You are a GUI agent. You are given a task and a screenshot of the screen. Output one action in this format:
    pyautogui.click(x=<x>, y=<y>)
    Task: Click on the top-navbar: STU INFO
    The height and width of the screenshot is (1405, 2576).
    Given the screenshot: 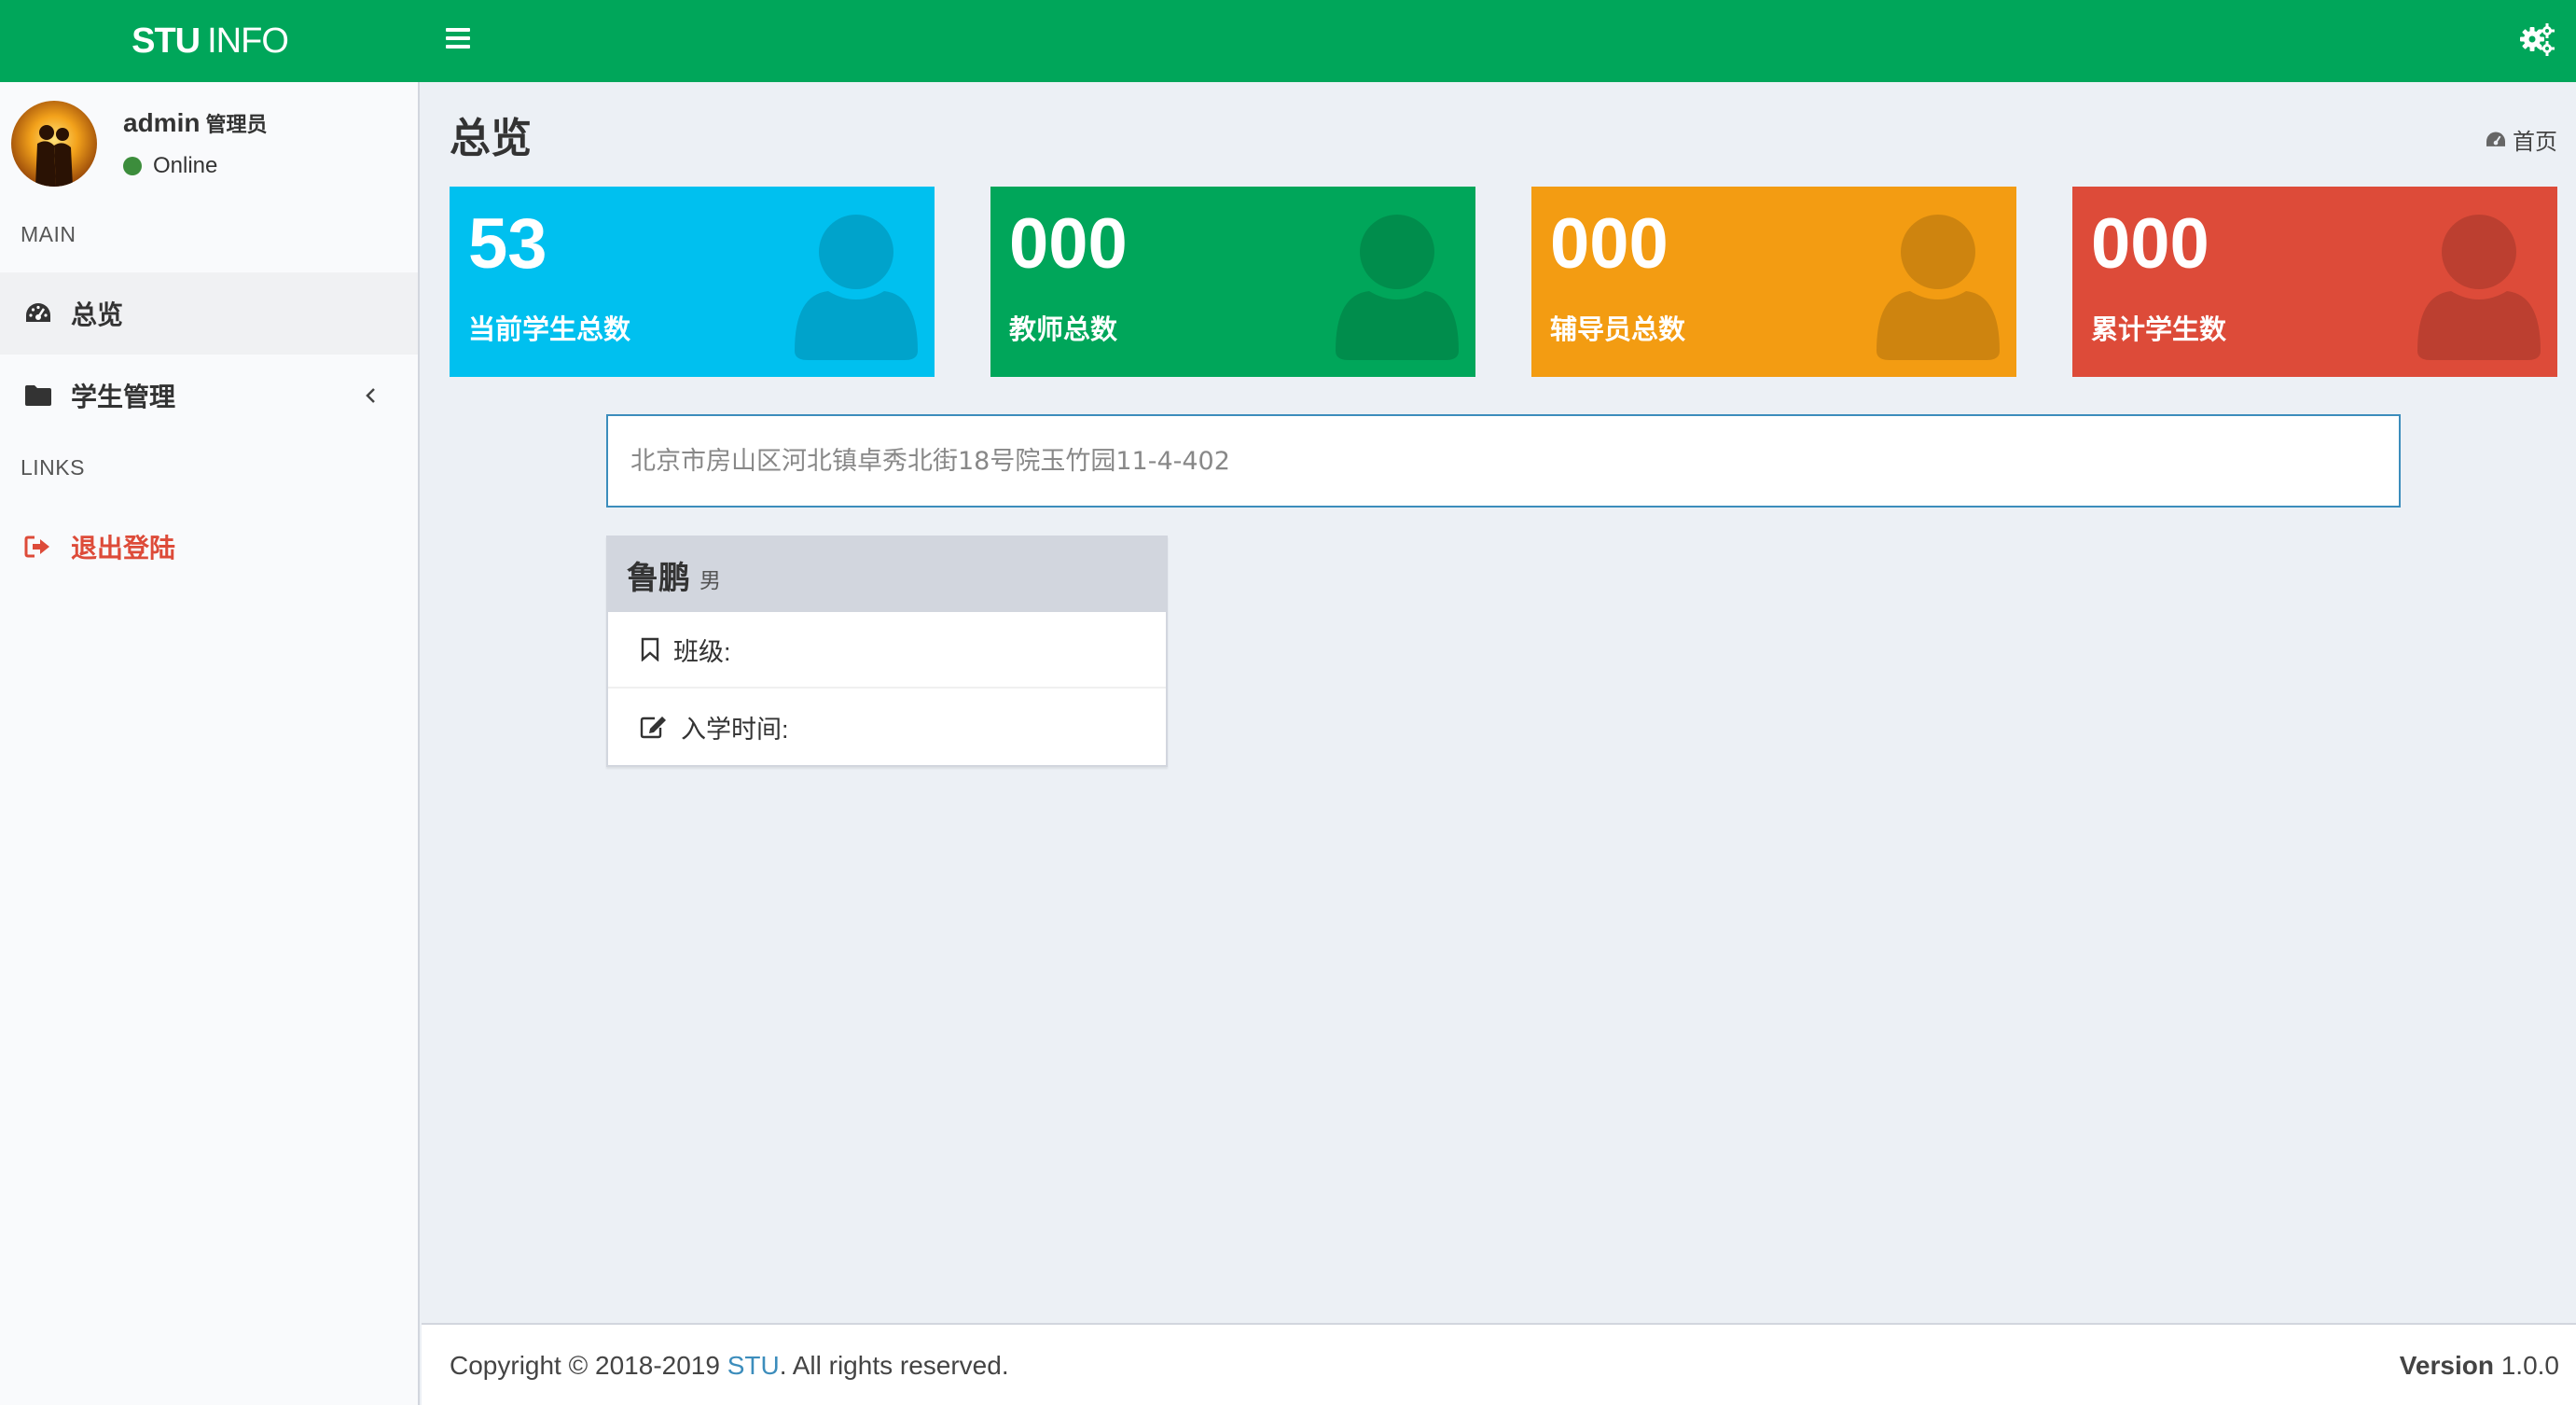 What is the action you would take?
    pyautogui.click(x=1288, y=41)
    